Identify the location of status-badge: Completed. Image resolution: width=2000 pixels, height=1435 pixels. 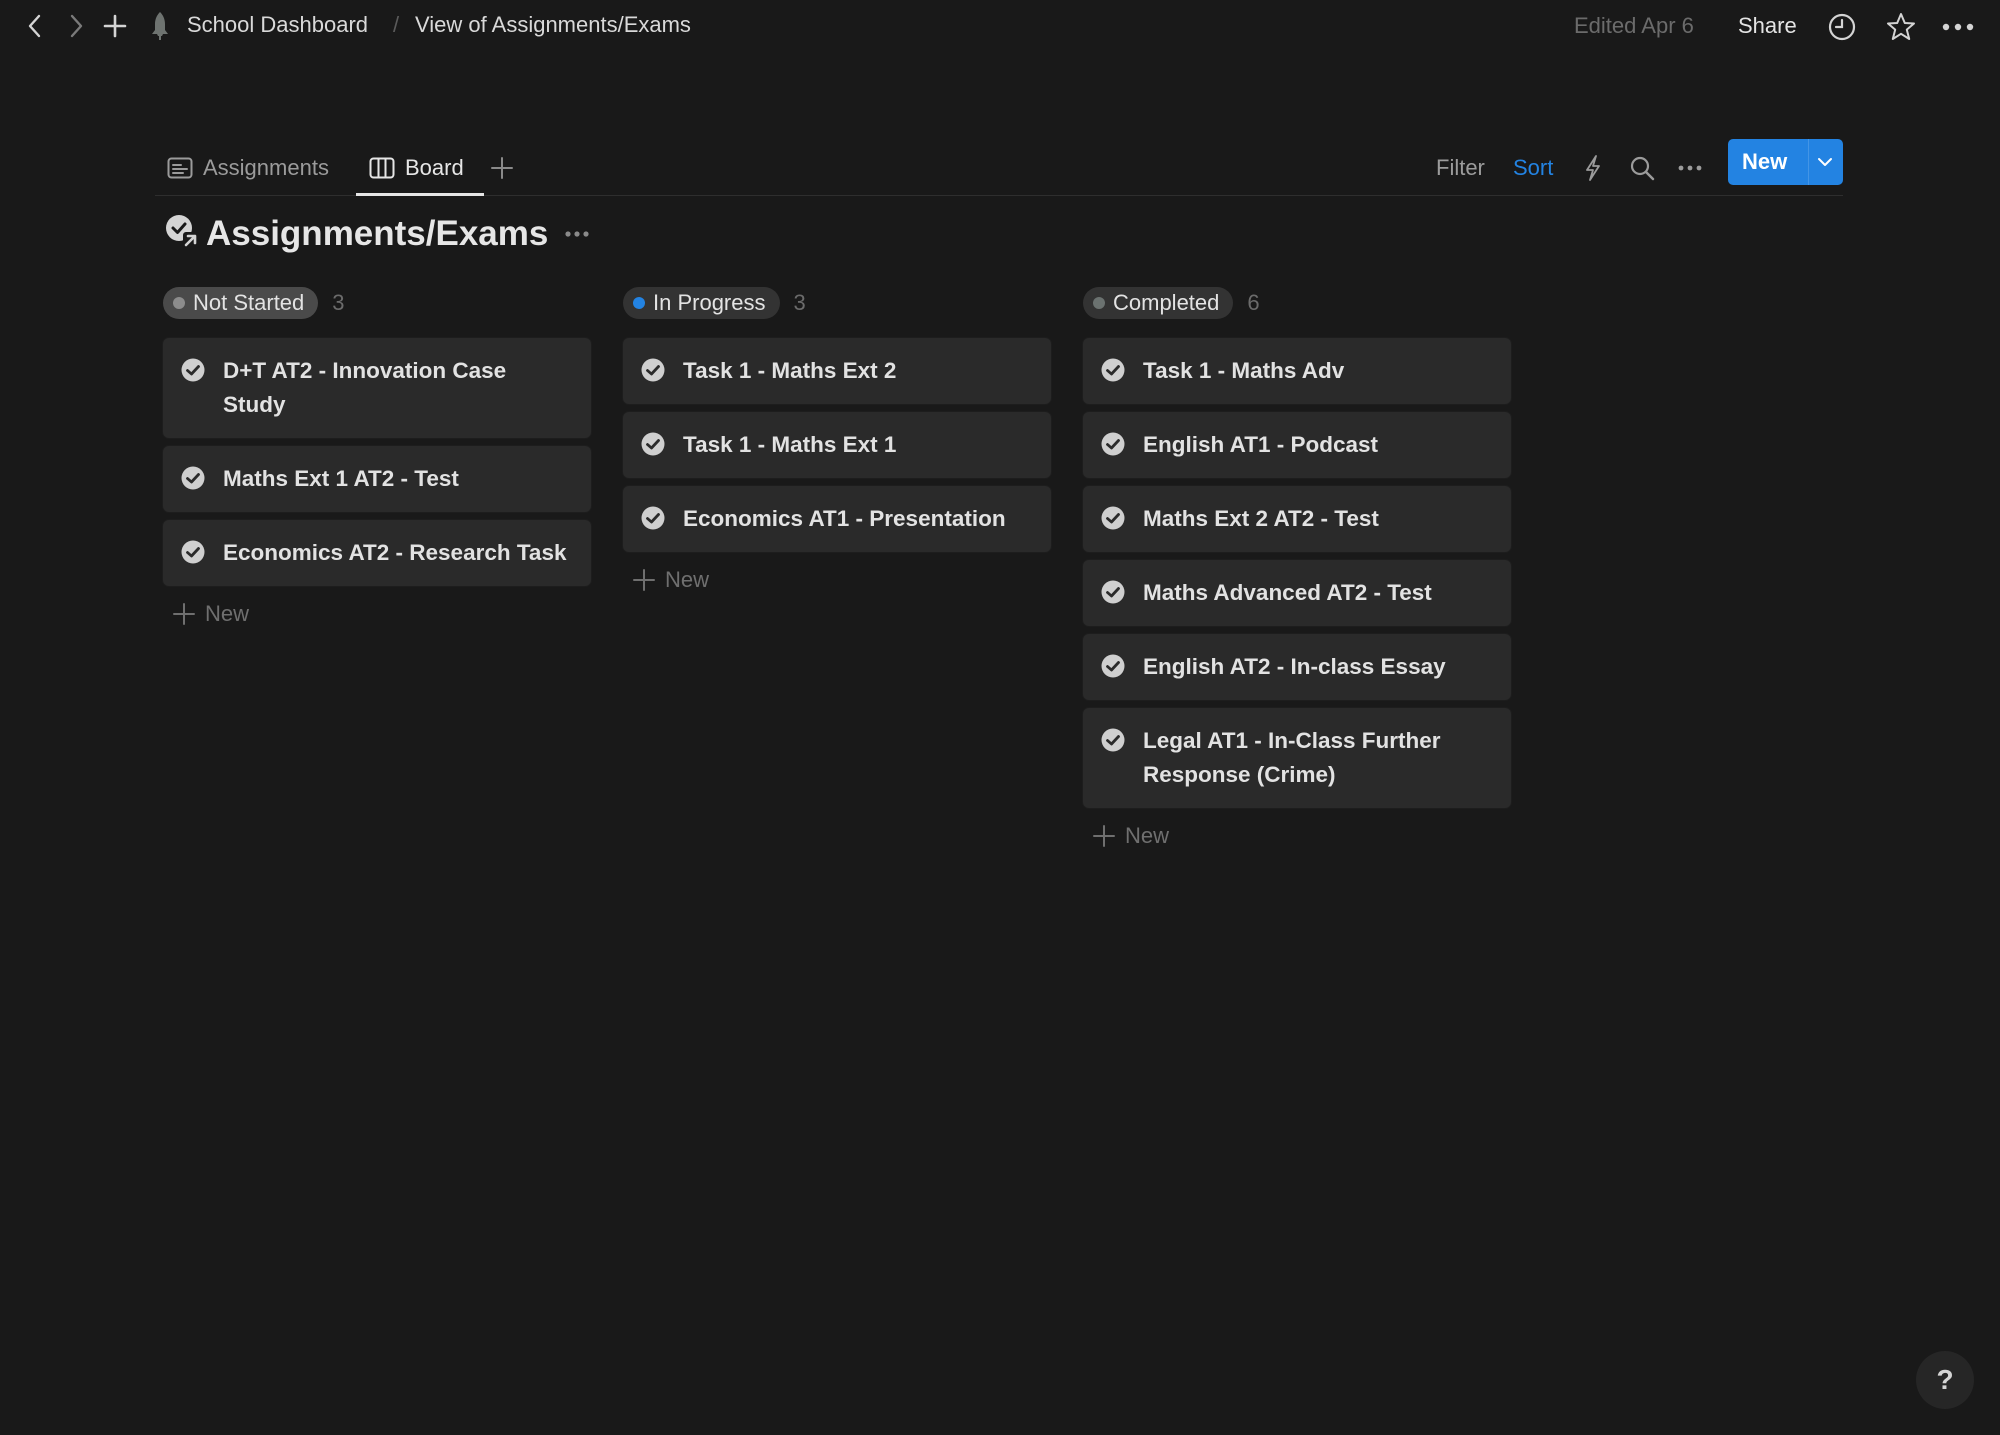
(1158, 303).